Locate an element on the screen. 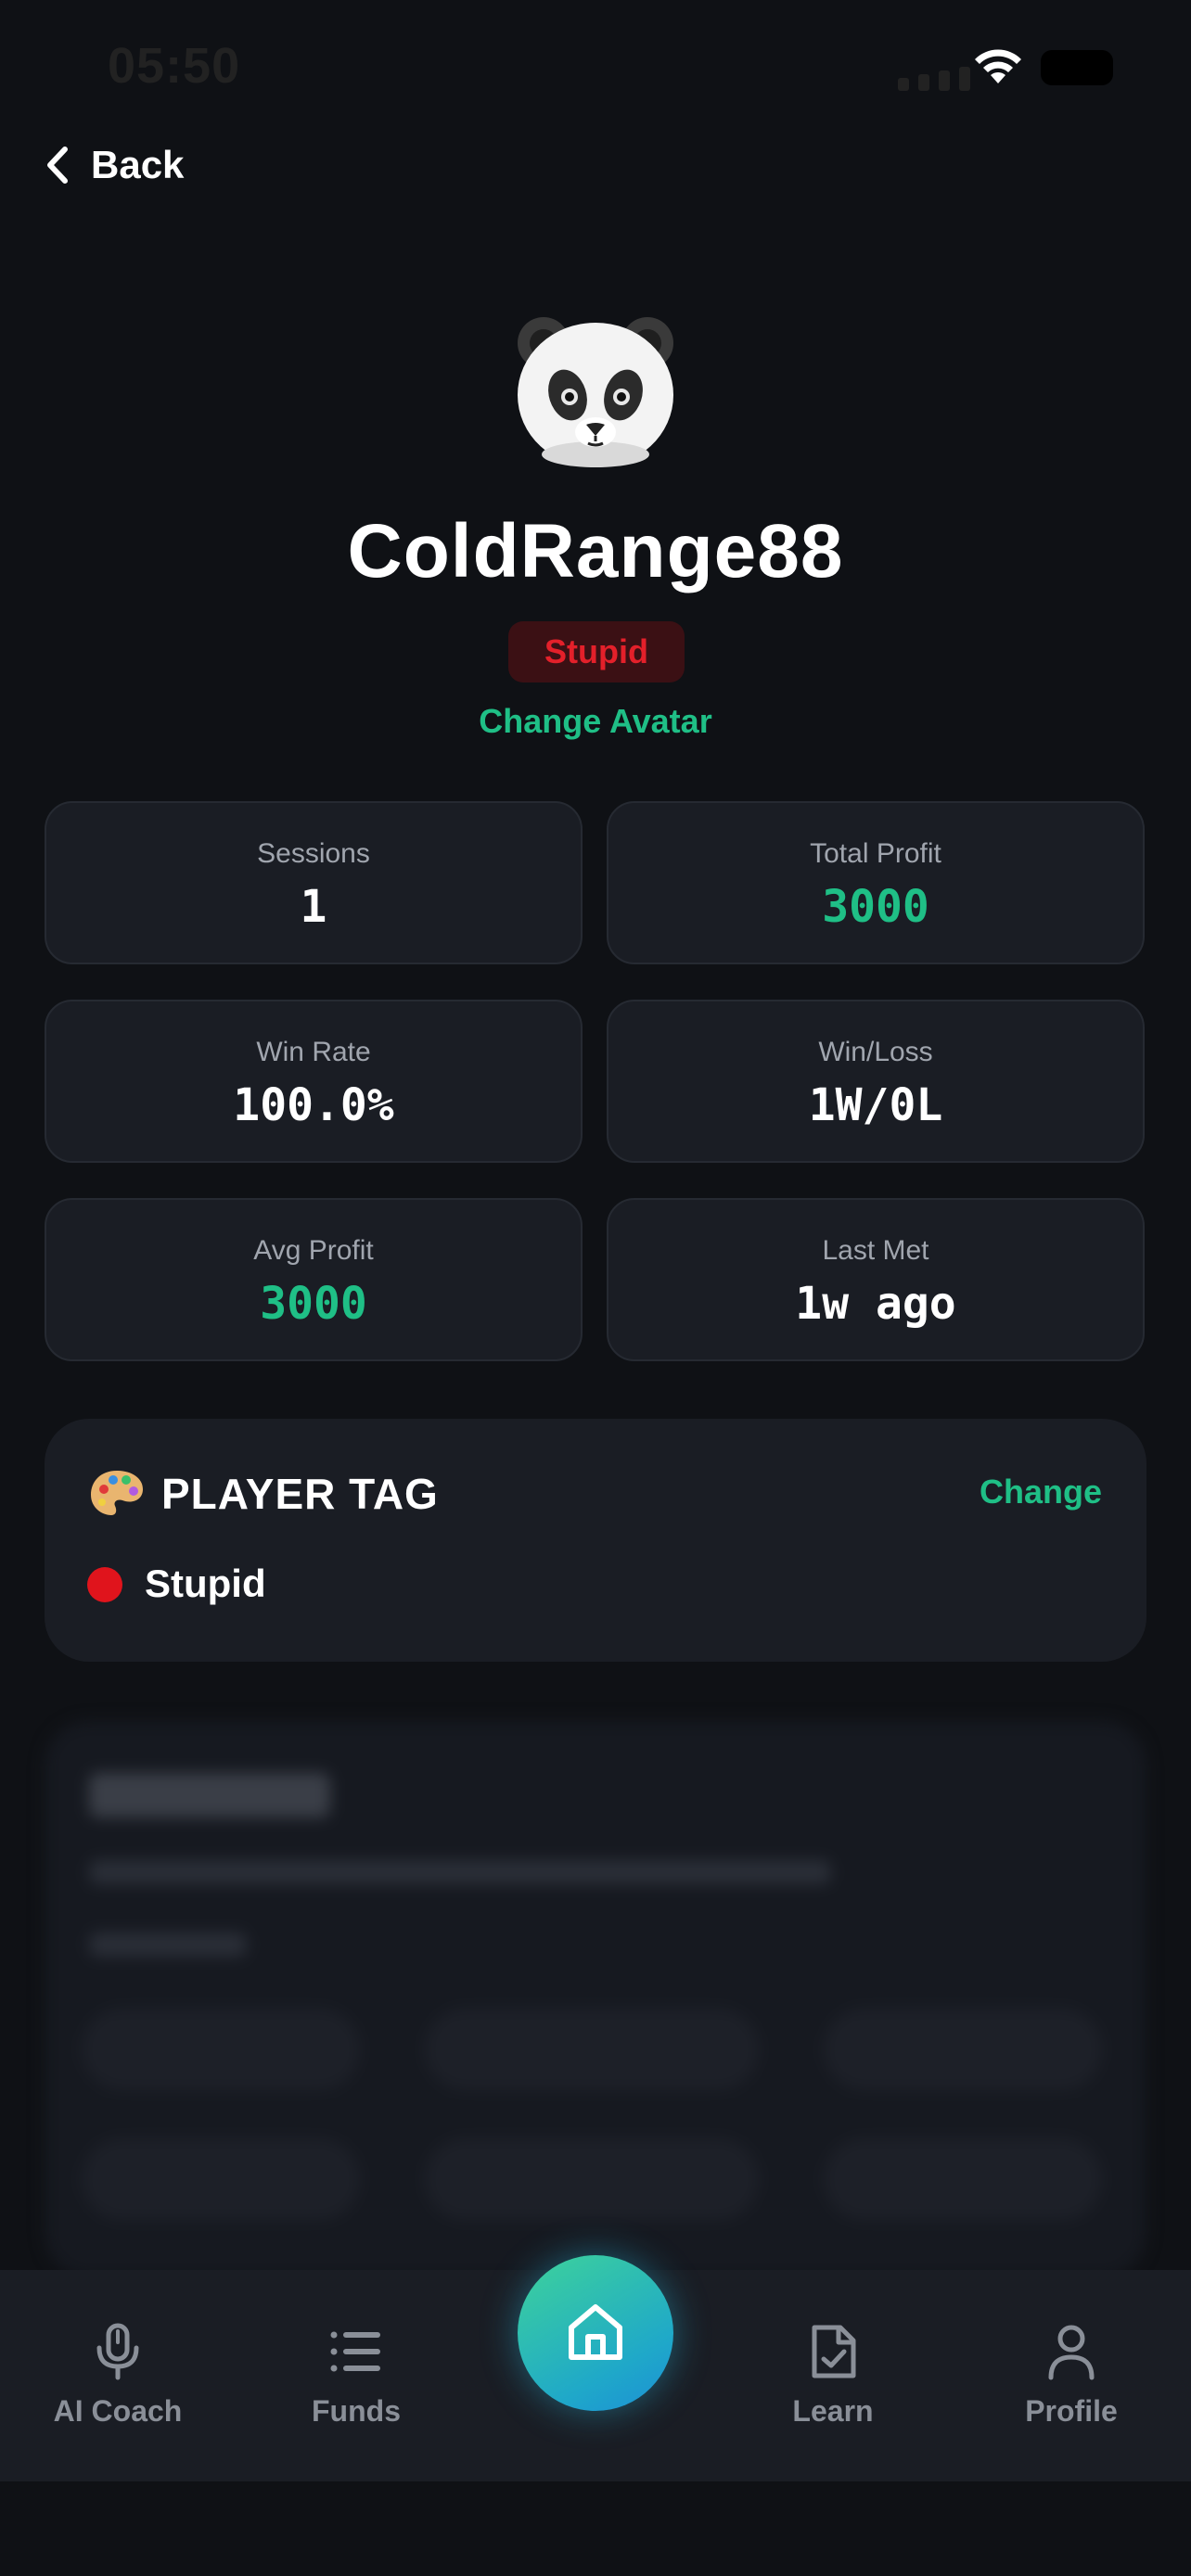 The width and height of the screenshot is (1191, 2576). stat-label: Win Rate is located at coordinates (313, 1052).